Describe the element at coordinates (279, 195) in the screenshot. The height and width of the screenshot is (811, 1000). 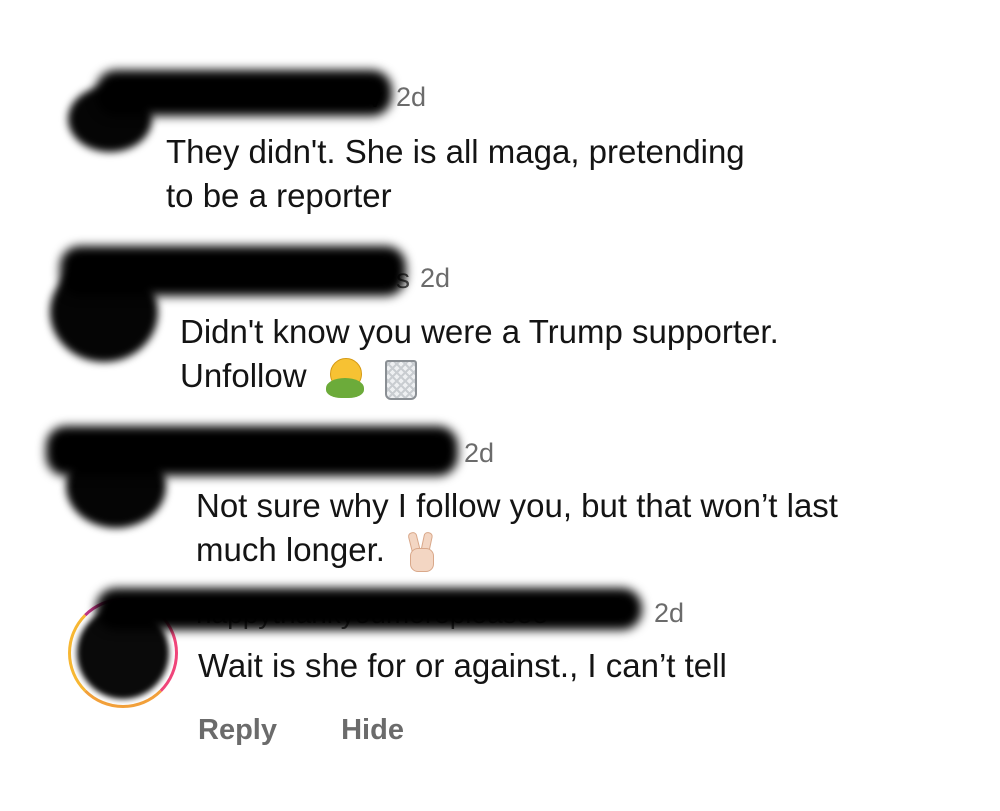
I see `comment-text-line: to be a reporter` at that location.